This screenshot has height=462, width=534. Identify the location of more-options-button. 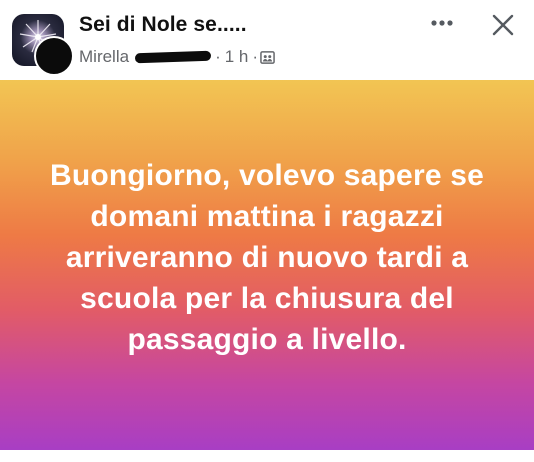
(442, 23).